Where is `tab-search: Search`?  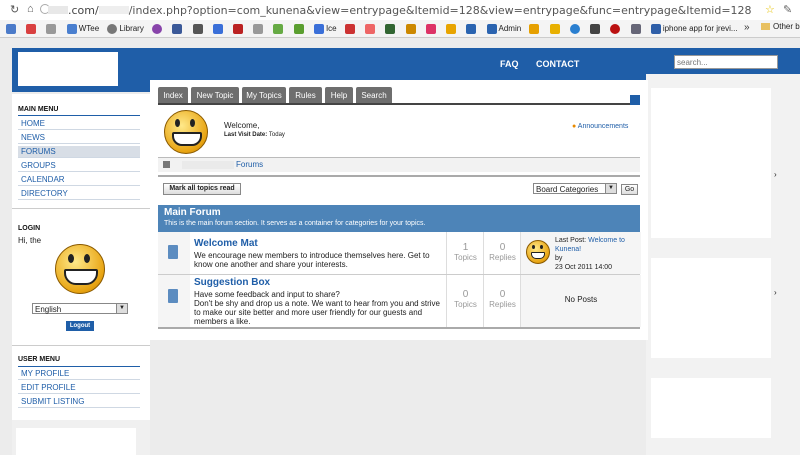
tab-search: Search is located at coordinates (374, 95).